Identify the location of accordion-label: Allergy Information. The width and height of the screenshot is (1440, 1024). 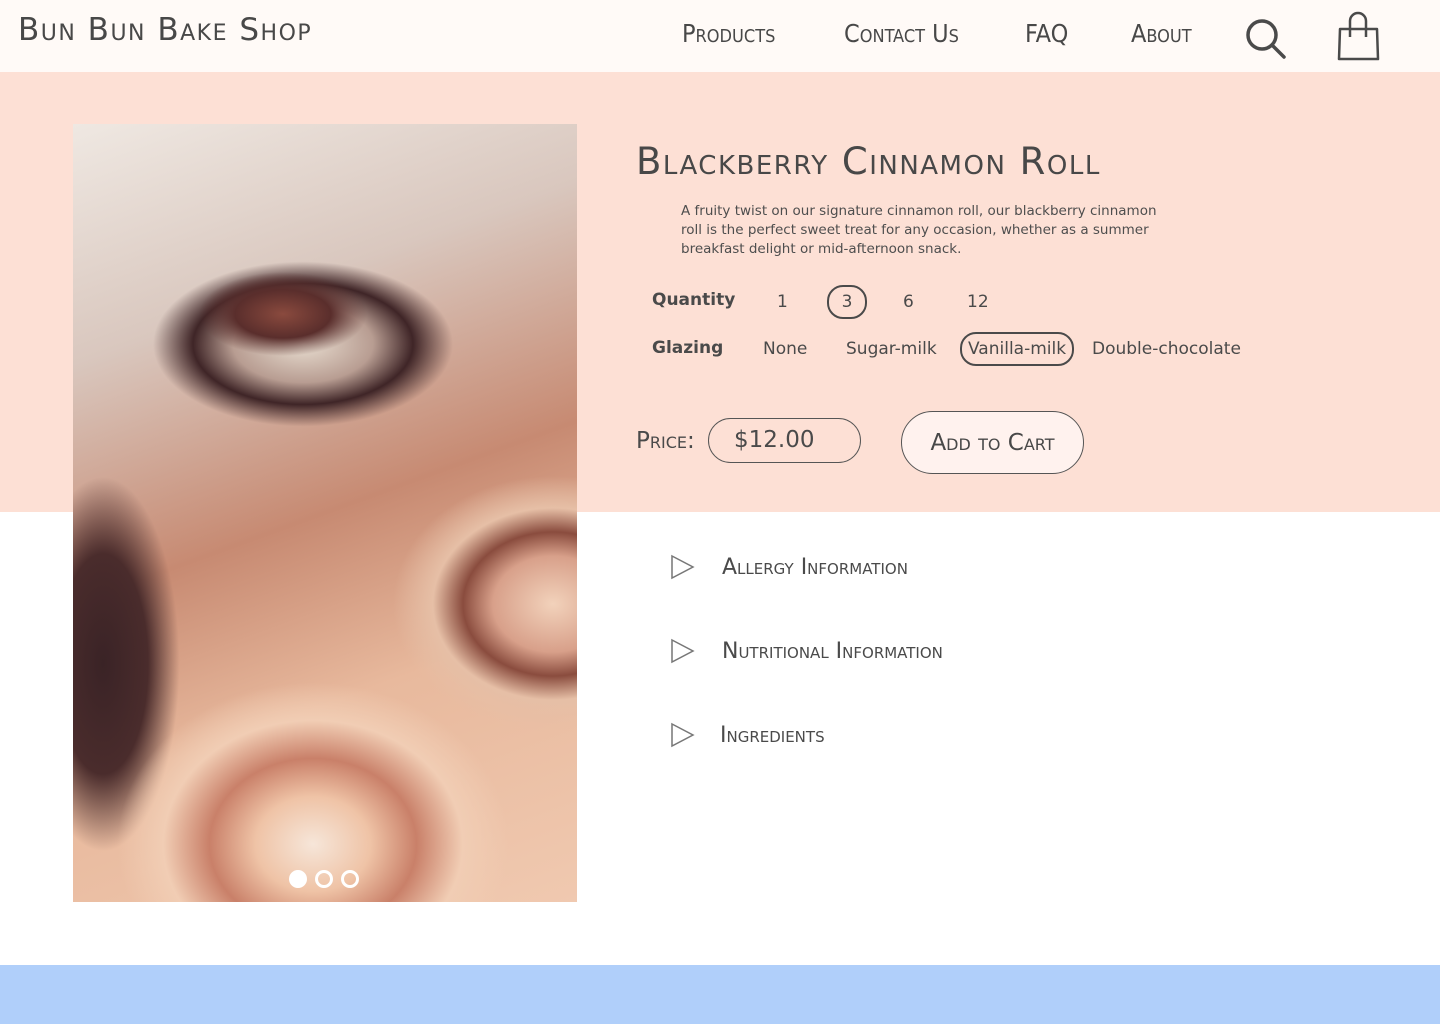
(815, 567).